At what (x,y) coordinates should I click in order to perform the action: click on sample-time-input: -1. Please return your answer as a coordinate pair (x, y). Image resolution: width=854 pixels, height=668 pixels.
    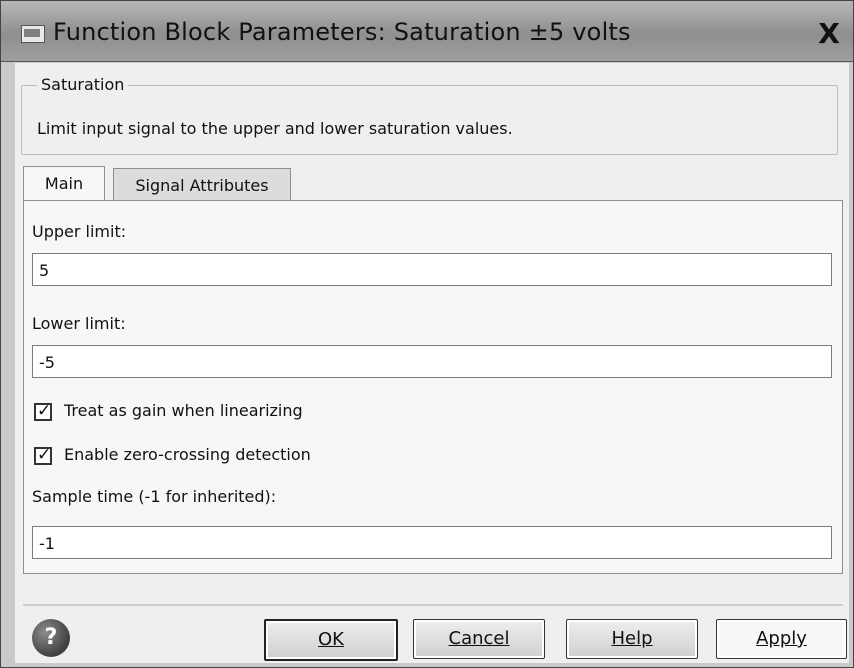
    Looking at the image, I should click on (432, 542).